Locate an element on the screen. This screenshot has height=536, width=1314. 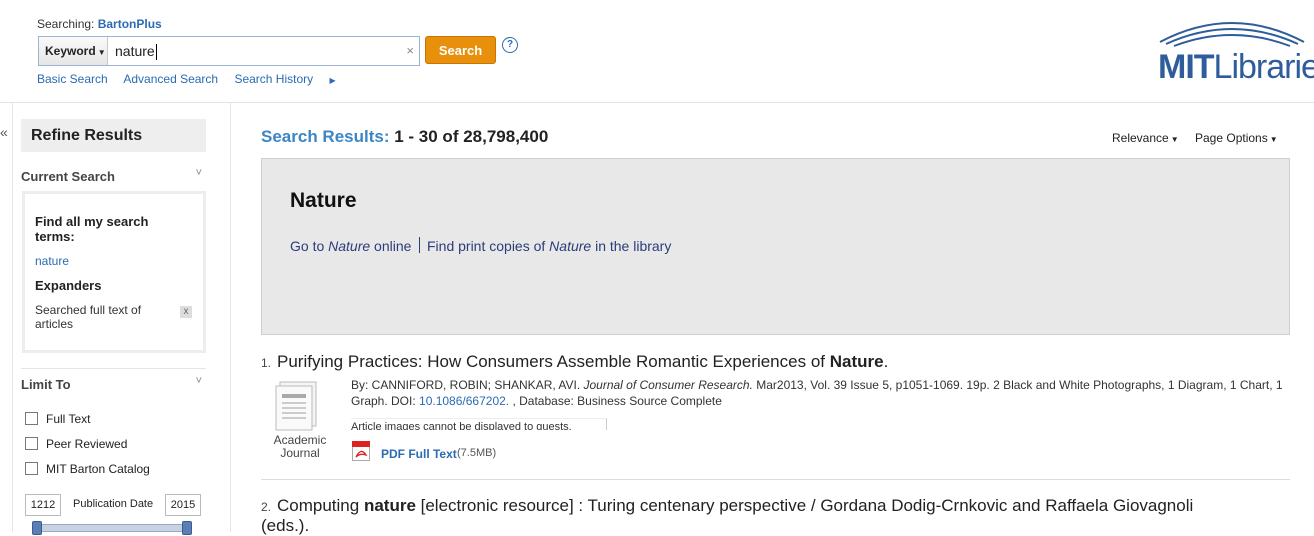
result-number: 1. is located at coordinates (266, 363).